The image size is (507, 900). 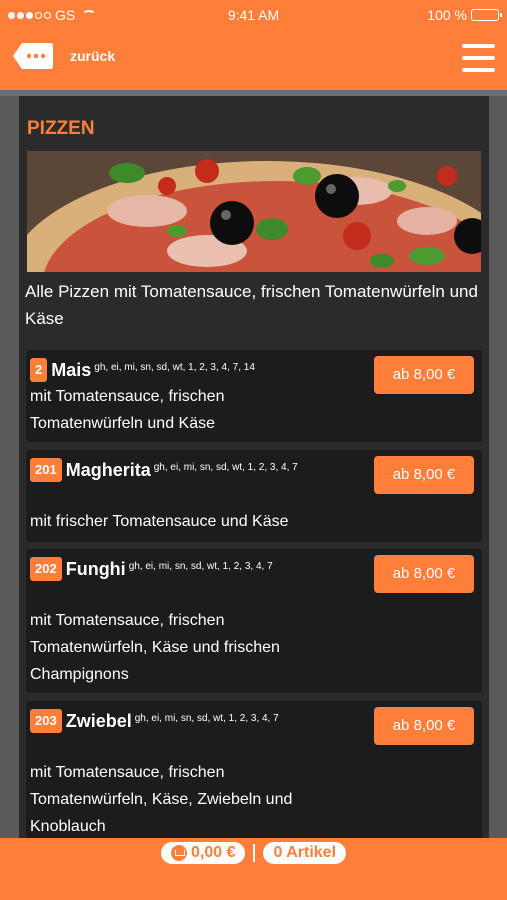 I want to click on battery-icon, so click(x=486, y=15).